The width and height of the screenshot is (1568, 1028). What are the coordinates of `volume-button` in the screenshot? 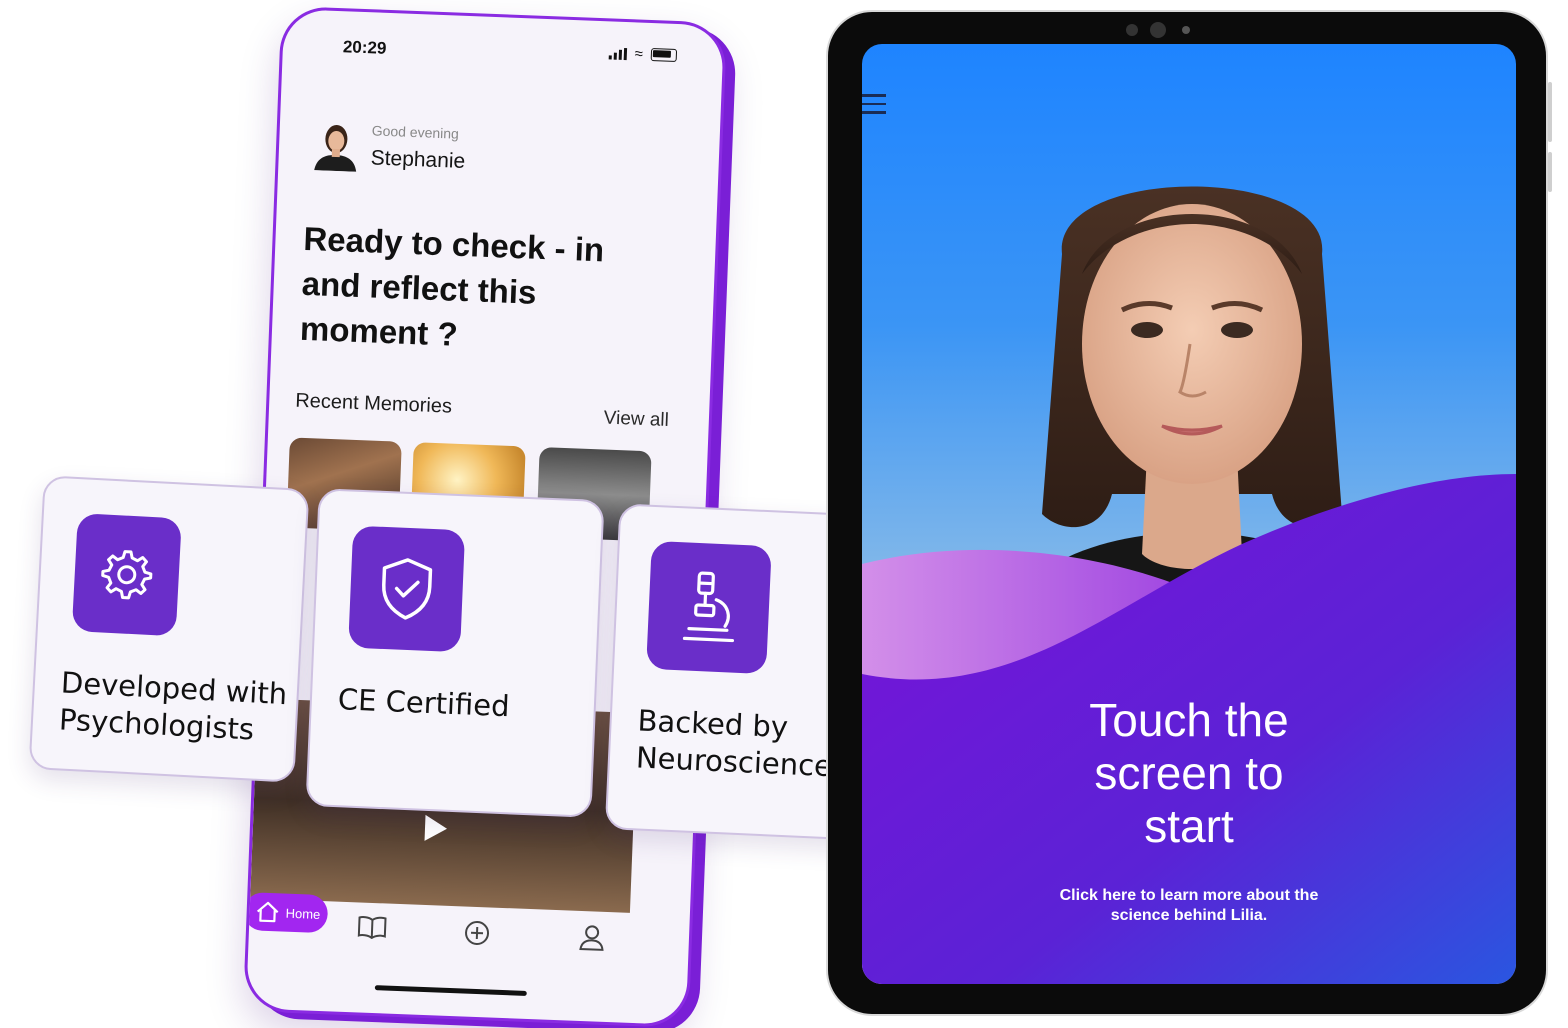 It's located at (1550, 112).